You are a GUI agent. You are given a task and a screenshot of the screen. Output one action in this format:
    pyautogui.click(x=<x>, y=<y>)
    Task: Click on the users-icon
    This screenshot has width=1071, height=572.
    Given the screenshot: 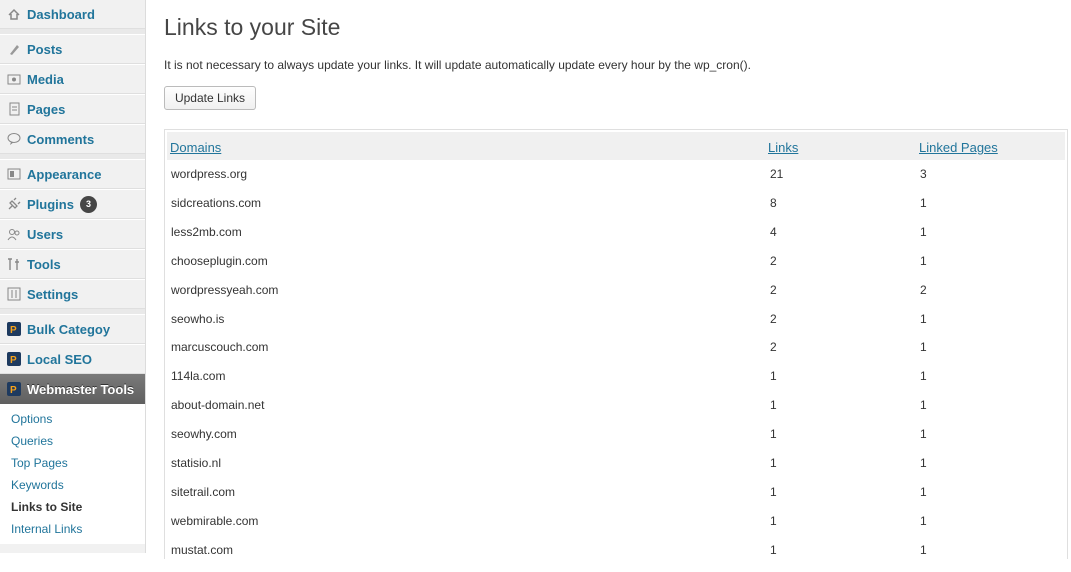 What is the action you would take?
    pyautogui.click(x=14, y=234)
    